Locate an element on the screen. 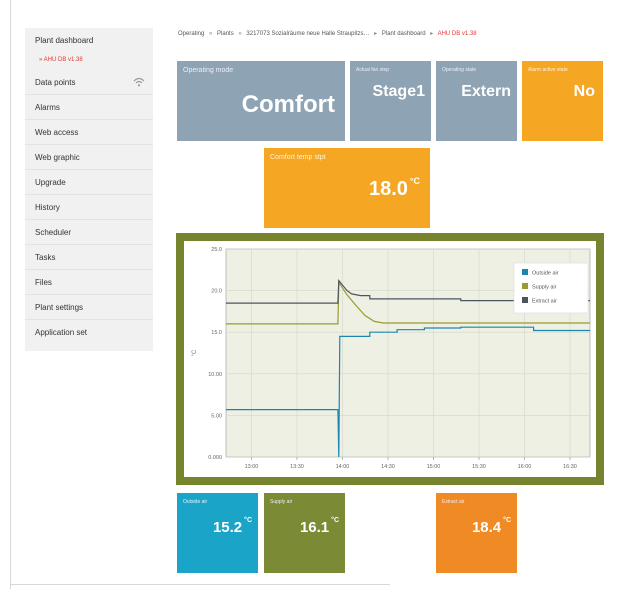 This screenshot has height=589, width=635. extract-air-tile: Extract air 18.4 °C is located at coordinates (476, 533).